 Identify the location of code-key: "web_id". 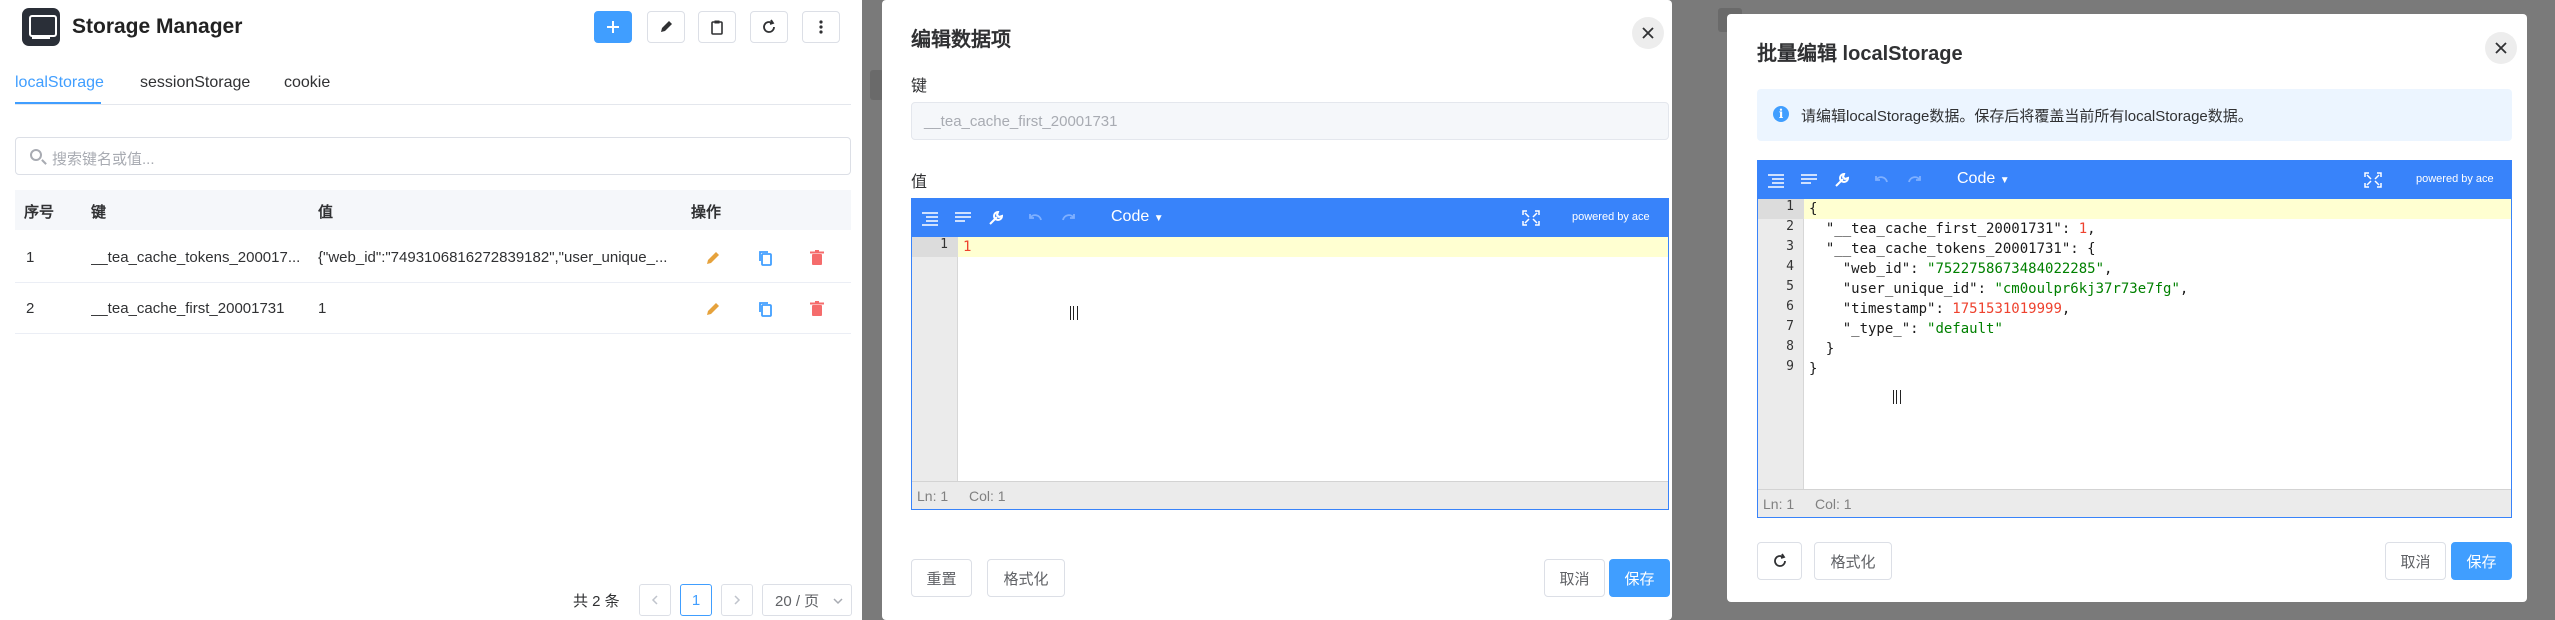
(1876, 269).